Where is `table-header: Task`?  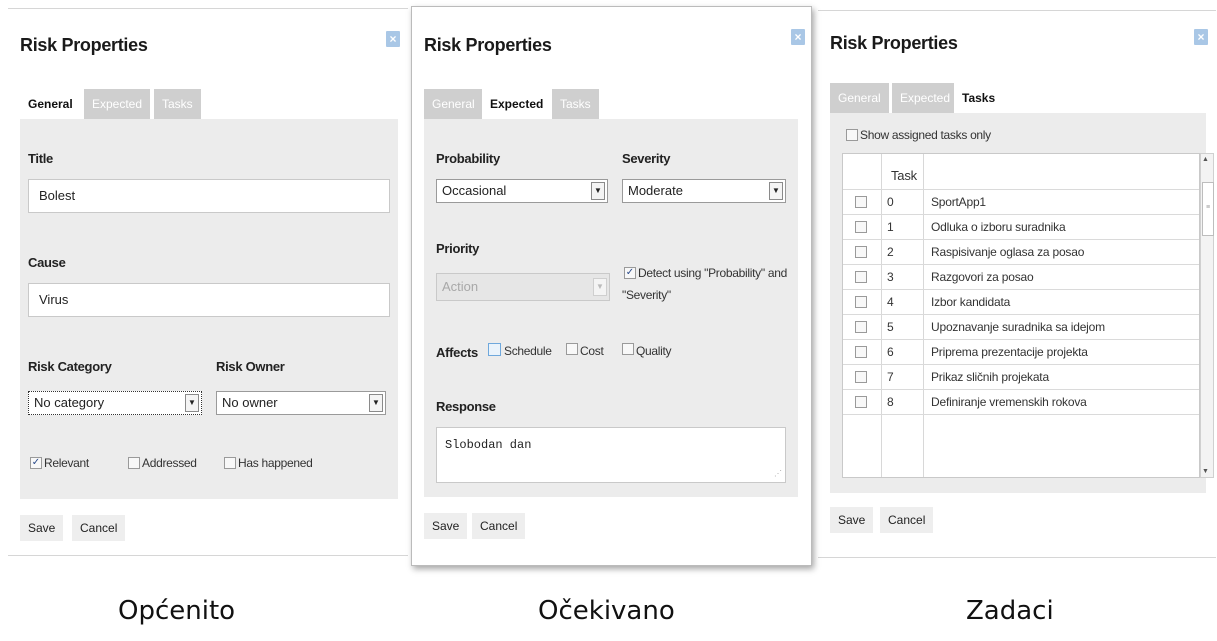
table-header: Task is located at coordinates (1021, 172).